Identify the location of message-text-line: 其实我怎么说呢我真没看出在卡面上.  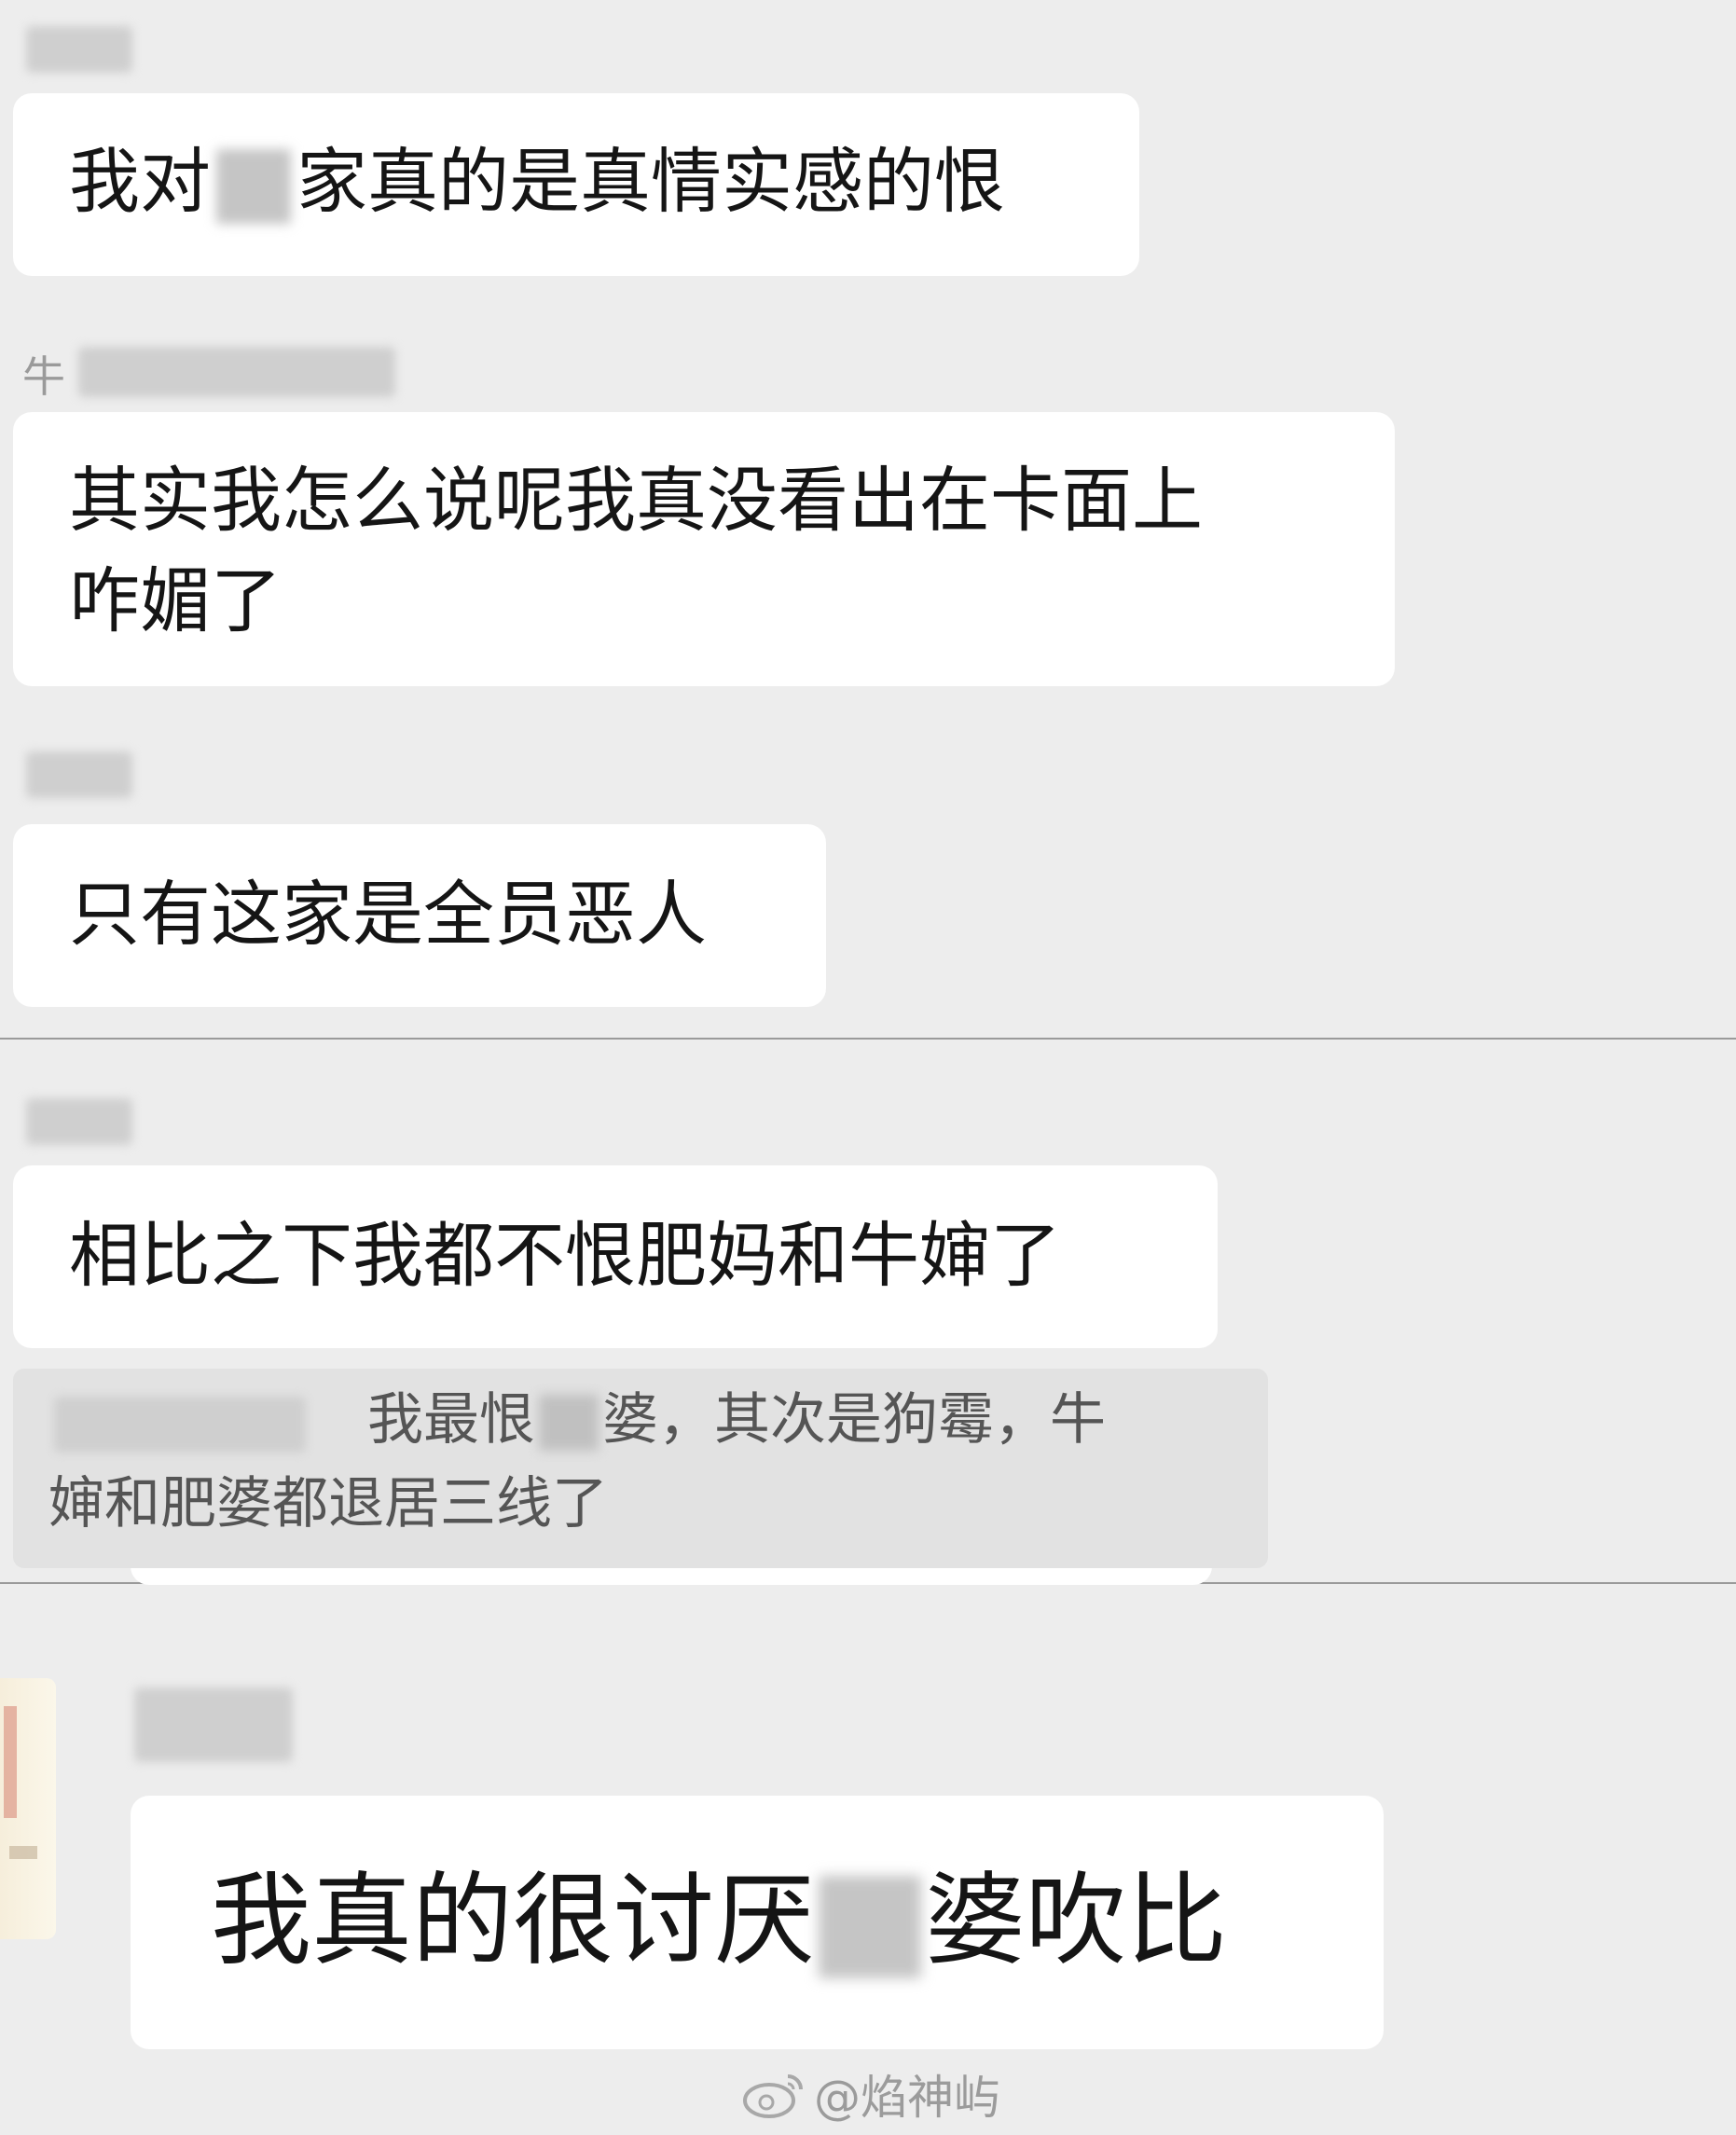
(636, 500).